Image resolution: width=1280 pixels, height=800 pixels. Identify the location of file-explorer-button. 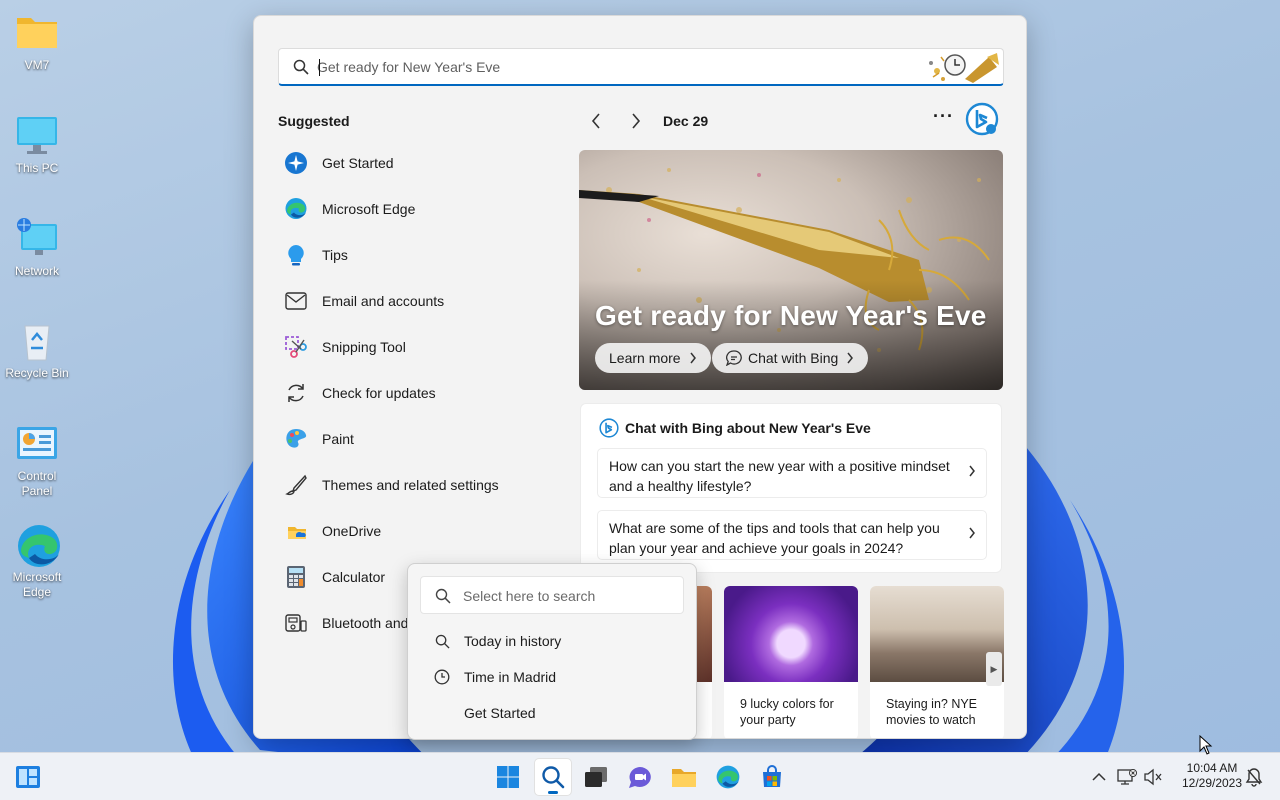
(684, 777).